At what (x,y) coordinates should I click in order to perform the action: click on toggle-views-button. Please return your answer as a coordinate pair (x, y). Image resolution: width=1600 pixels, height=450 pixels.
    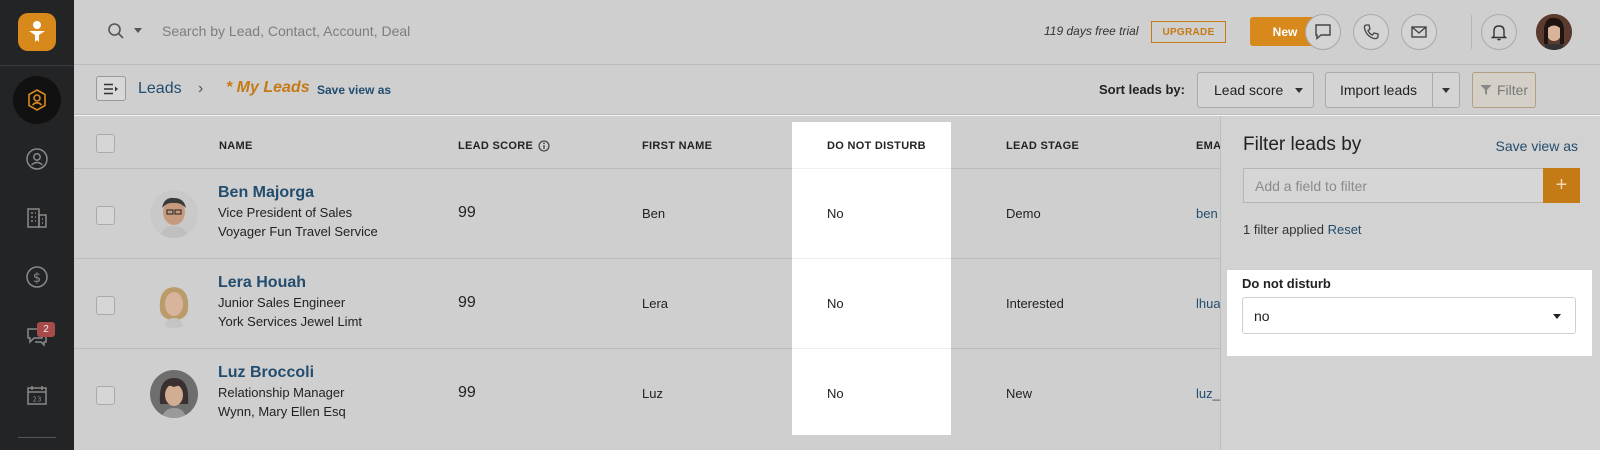
    Looking at the image, I should click on (111, 88).